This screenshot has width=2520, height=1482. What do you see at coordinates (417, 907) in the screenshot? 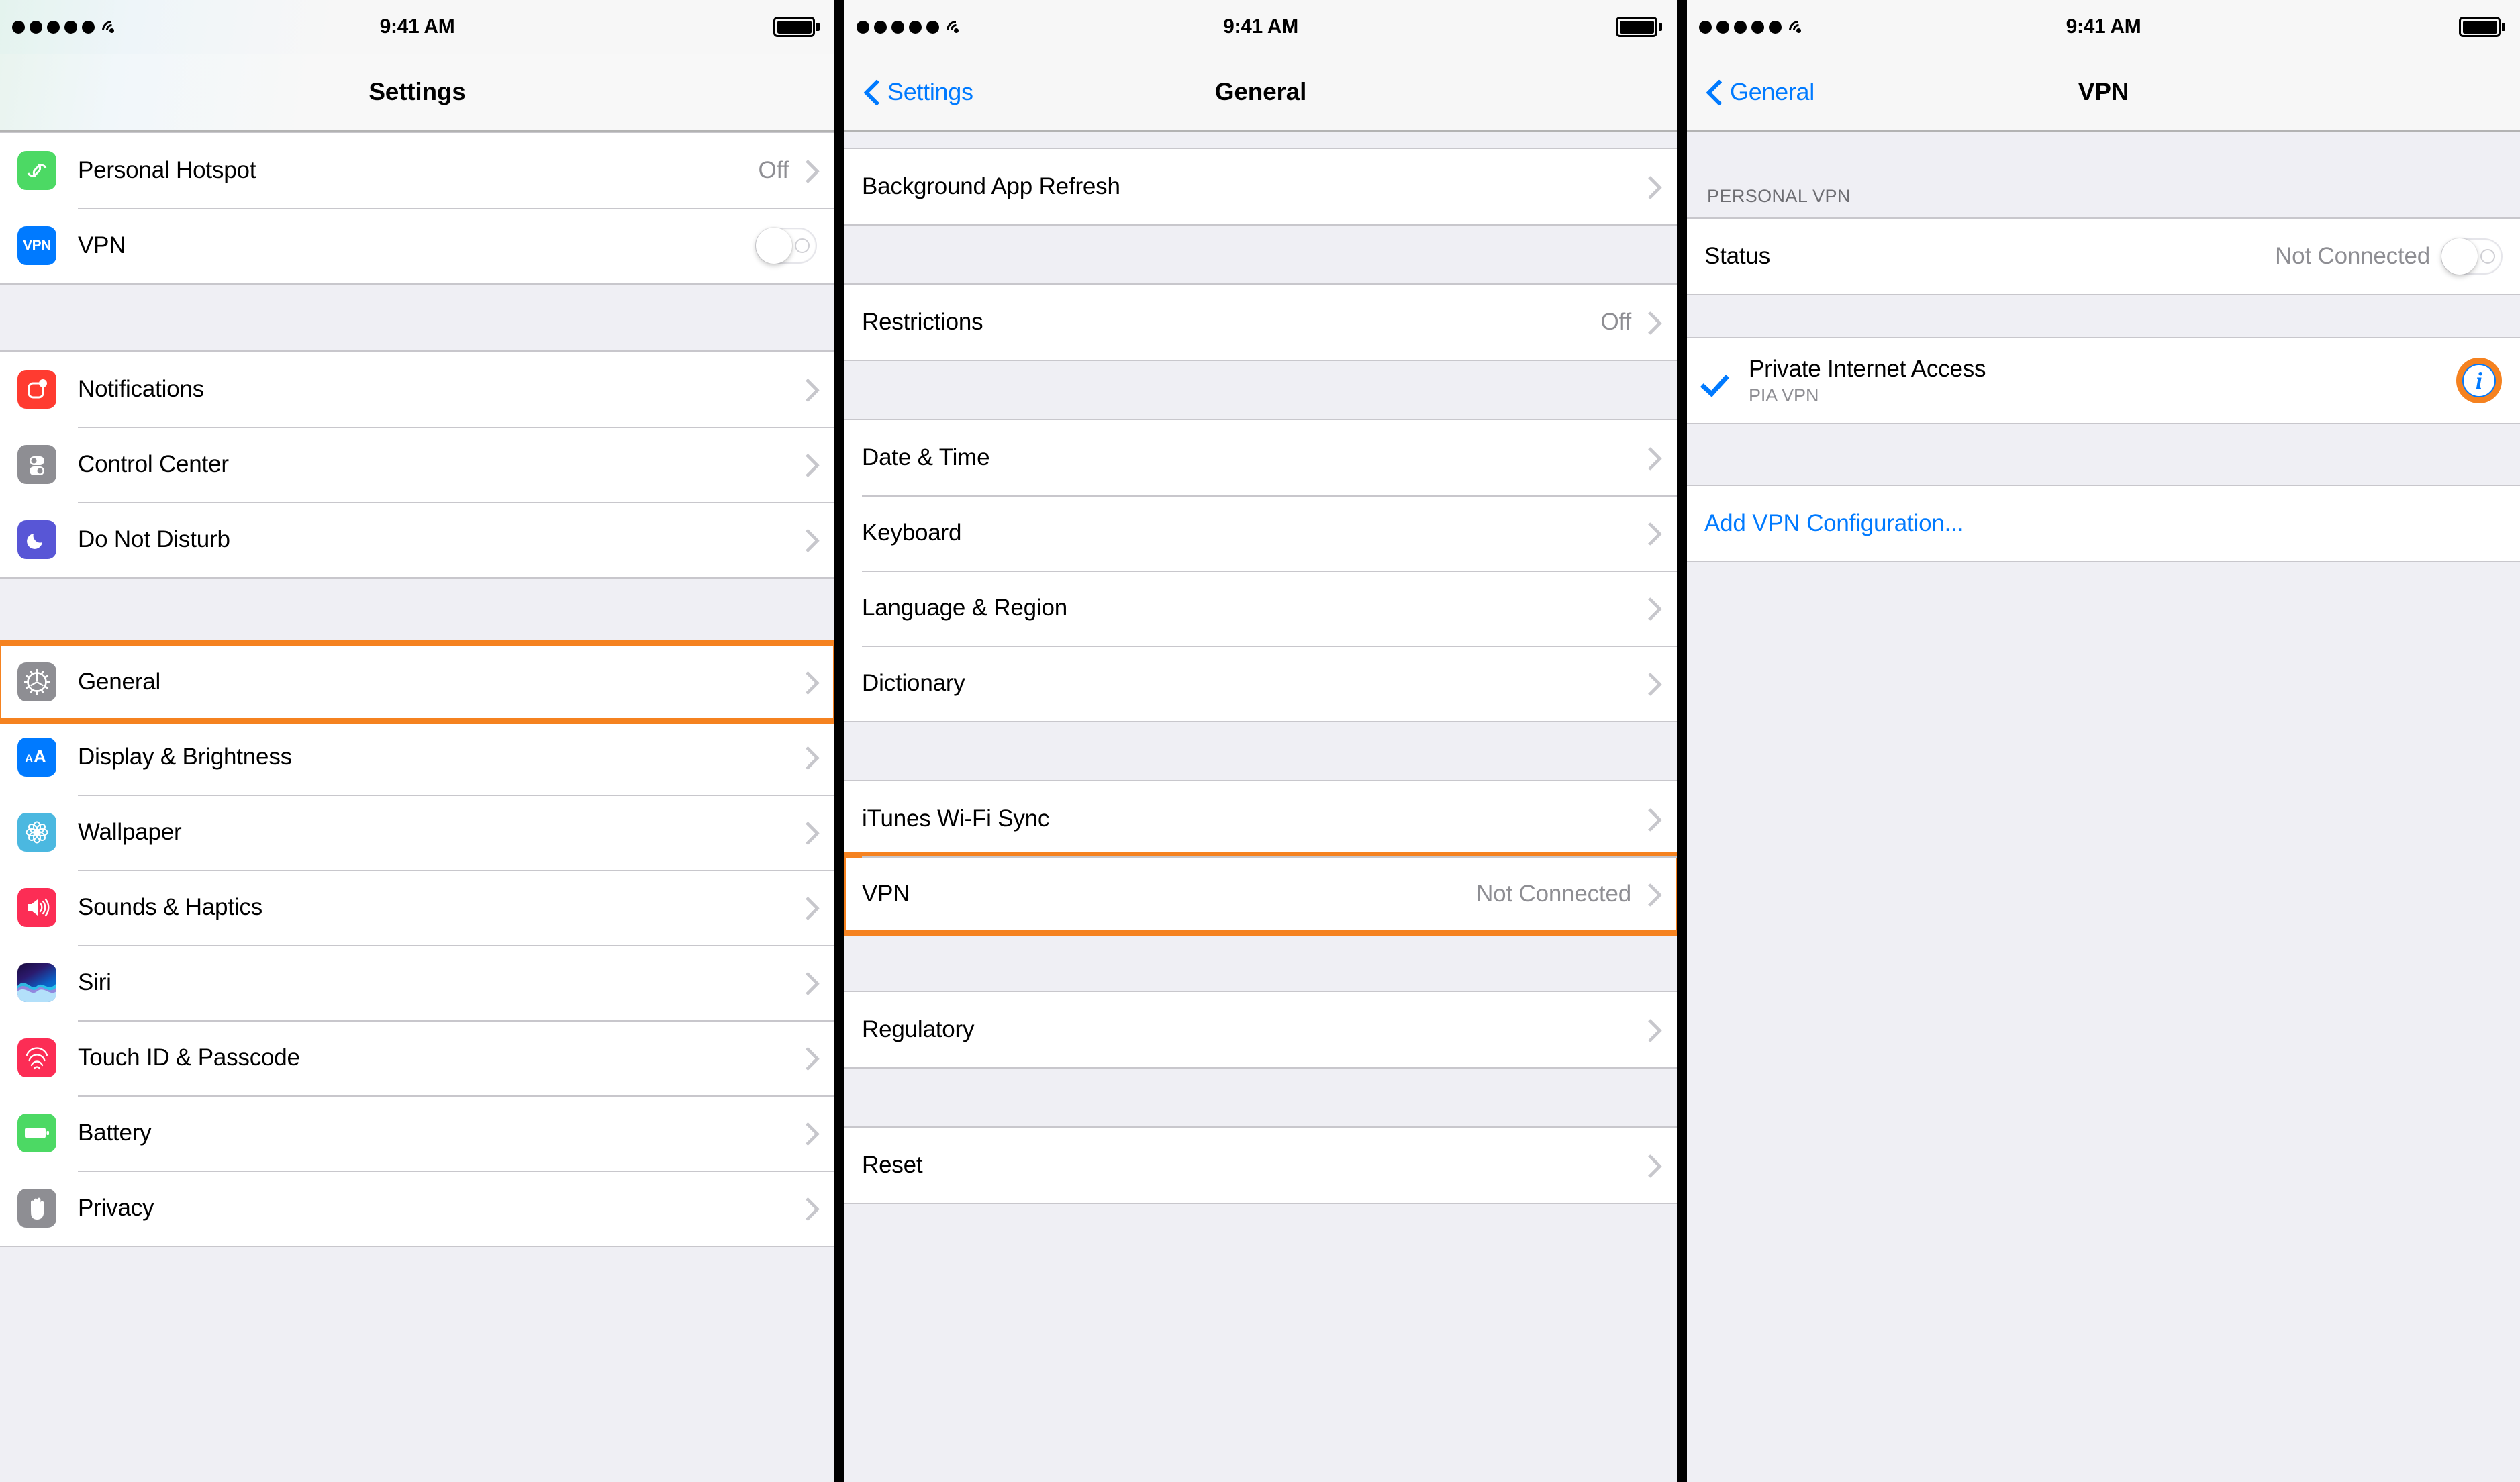
I see `sidebar-item-sounds-haptics: Sounds & Haptics` at bounding box center [417, 907].